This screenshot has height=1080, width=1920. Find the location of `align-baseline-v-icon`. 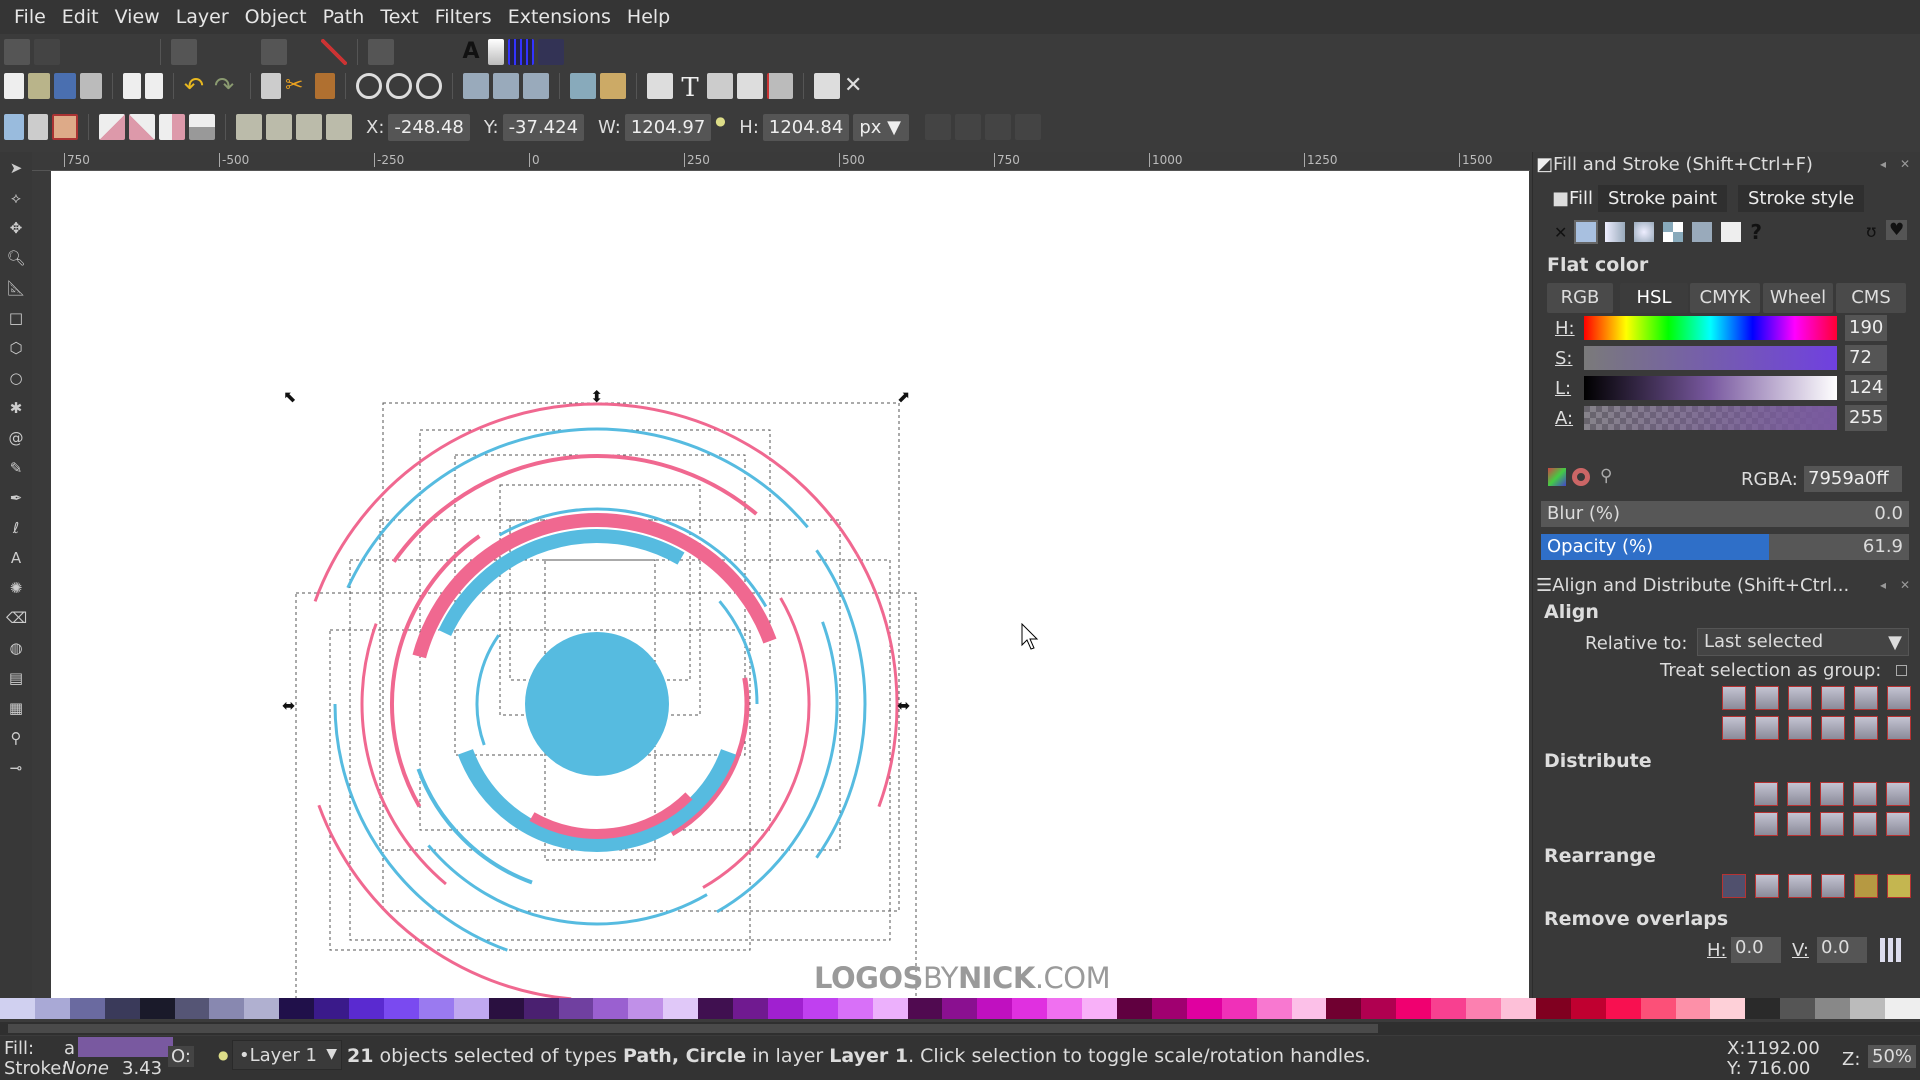

align-baseline-v-icon is located at coordinates (1899, 728).